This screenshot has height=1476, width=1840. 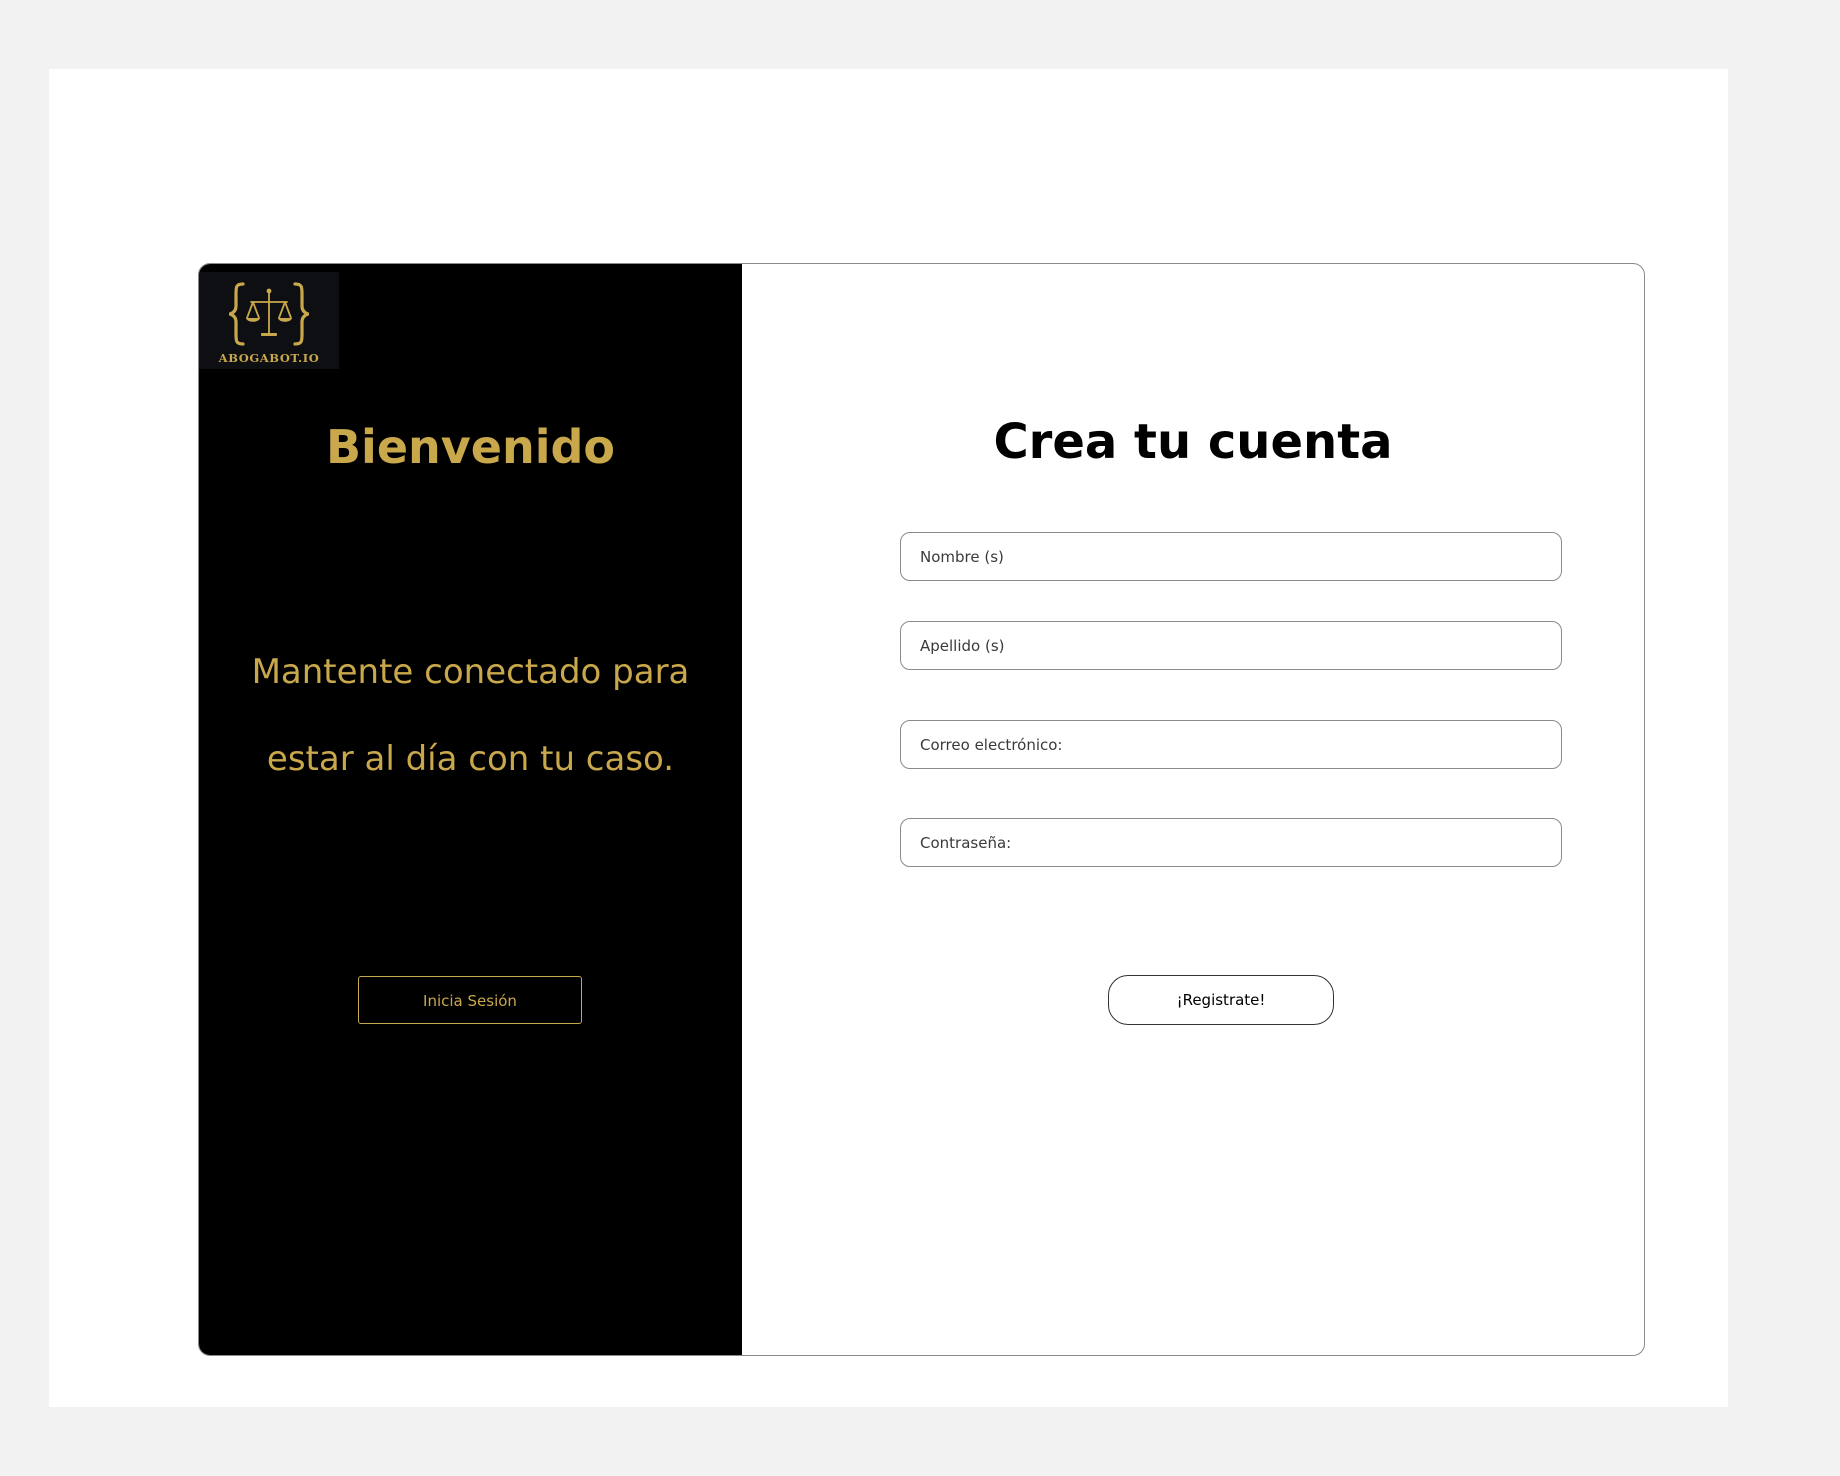 What do you see at coordinates (269, 358) in the screenshot?
I see `logo-wordmark: ABOGABOT.IO` at bounding box center [269, 358].